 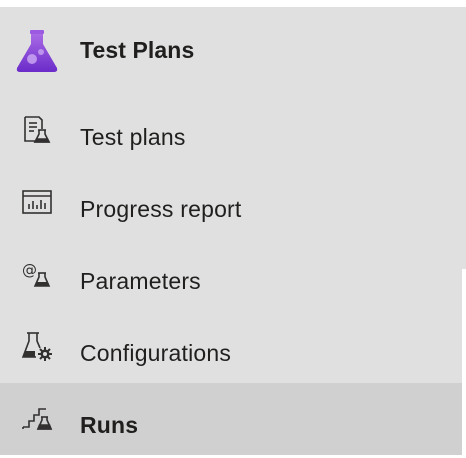 I want to click on nav-item-label: Configurations, so click(x=156, y=353).